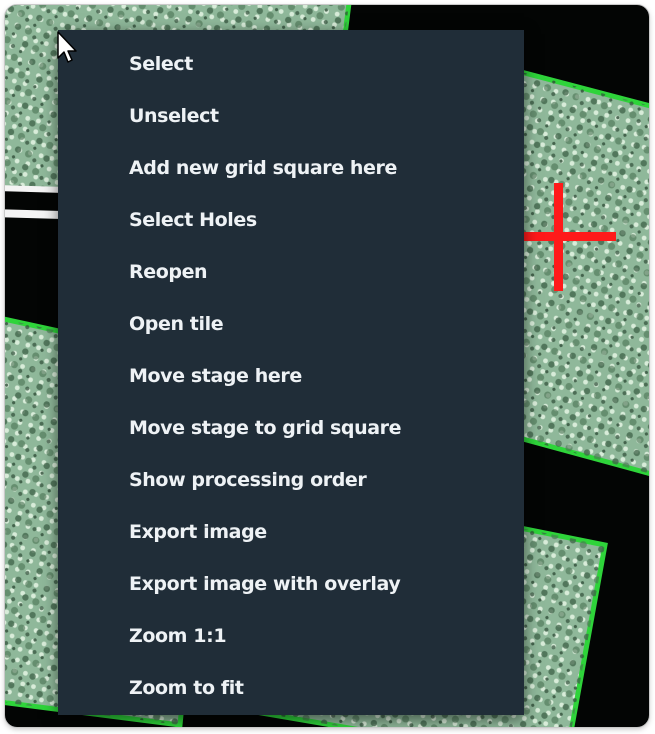 This screenshot has height=734, width=655. I want to click on menu-item-unselect: Unselect, so click(291, 119).